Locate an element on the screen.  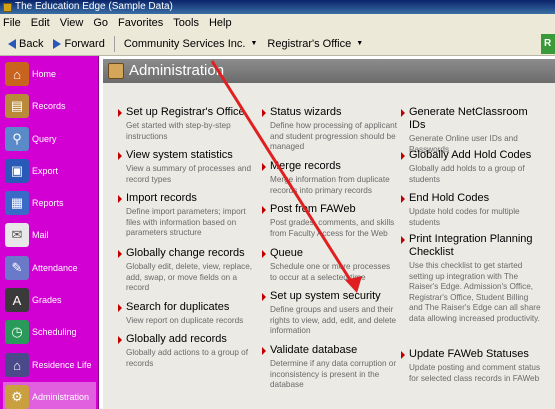
task-title: Globally add records is located at coordinates (176, 339).